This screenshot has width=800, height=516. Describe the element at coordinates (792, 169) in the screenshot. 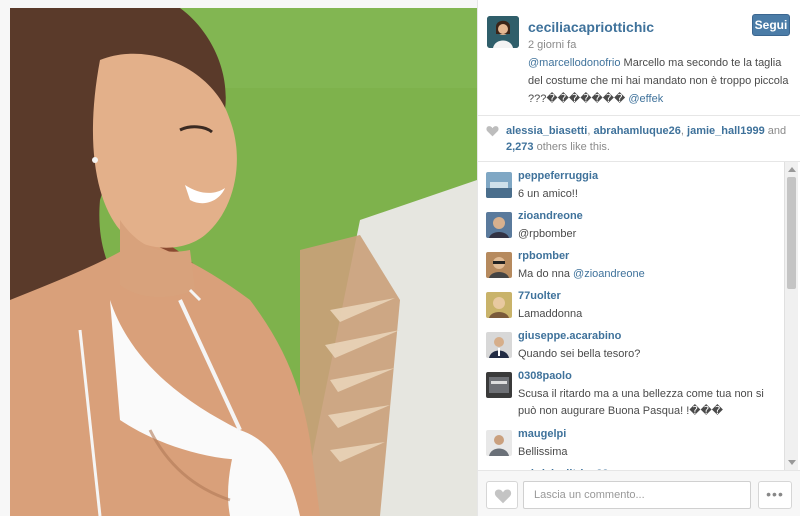

I see `scroll-up-arrow-icon` at that location.